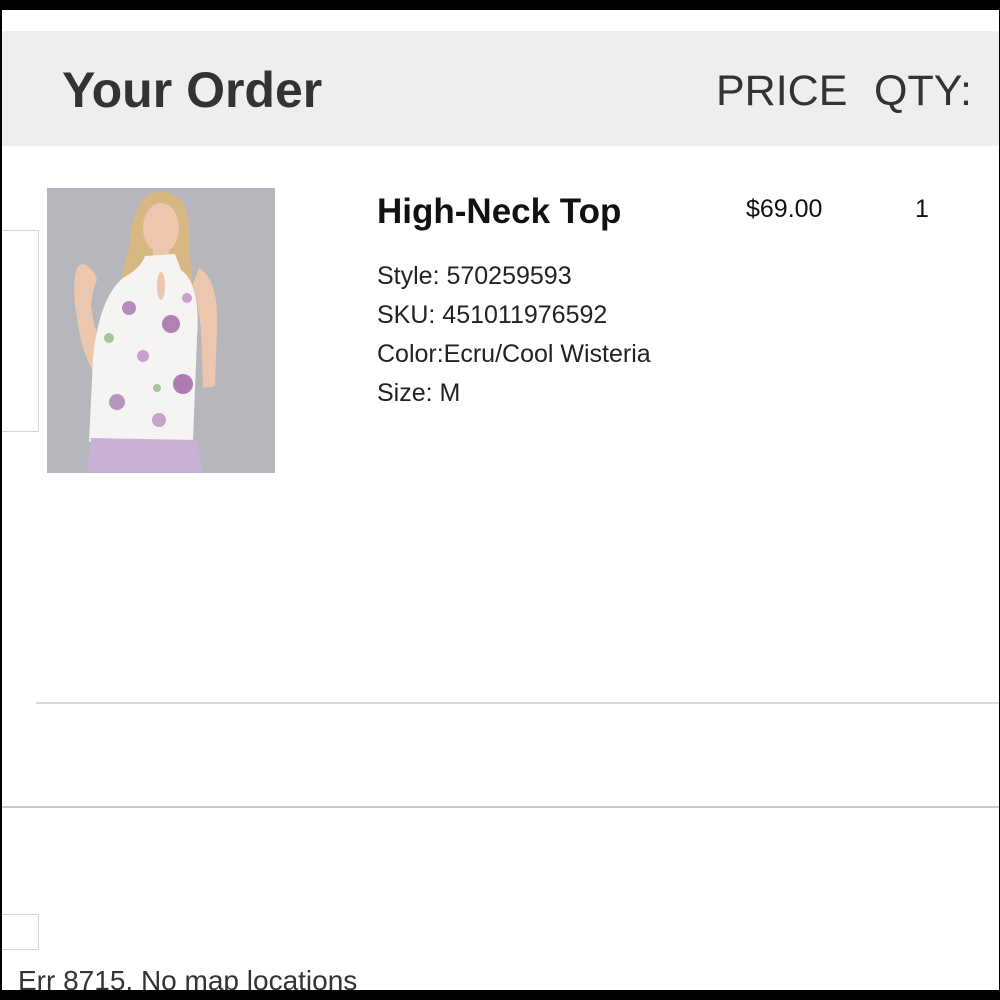  I want to click on item-quantity: 1, so click(922, 209).